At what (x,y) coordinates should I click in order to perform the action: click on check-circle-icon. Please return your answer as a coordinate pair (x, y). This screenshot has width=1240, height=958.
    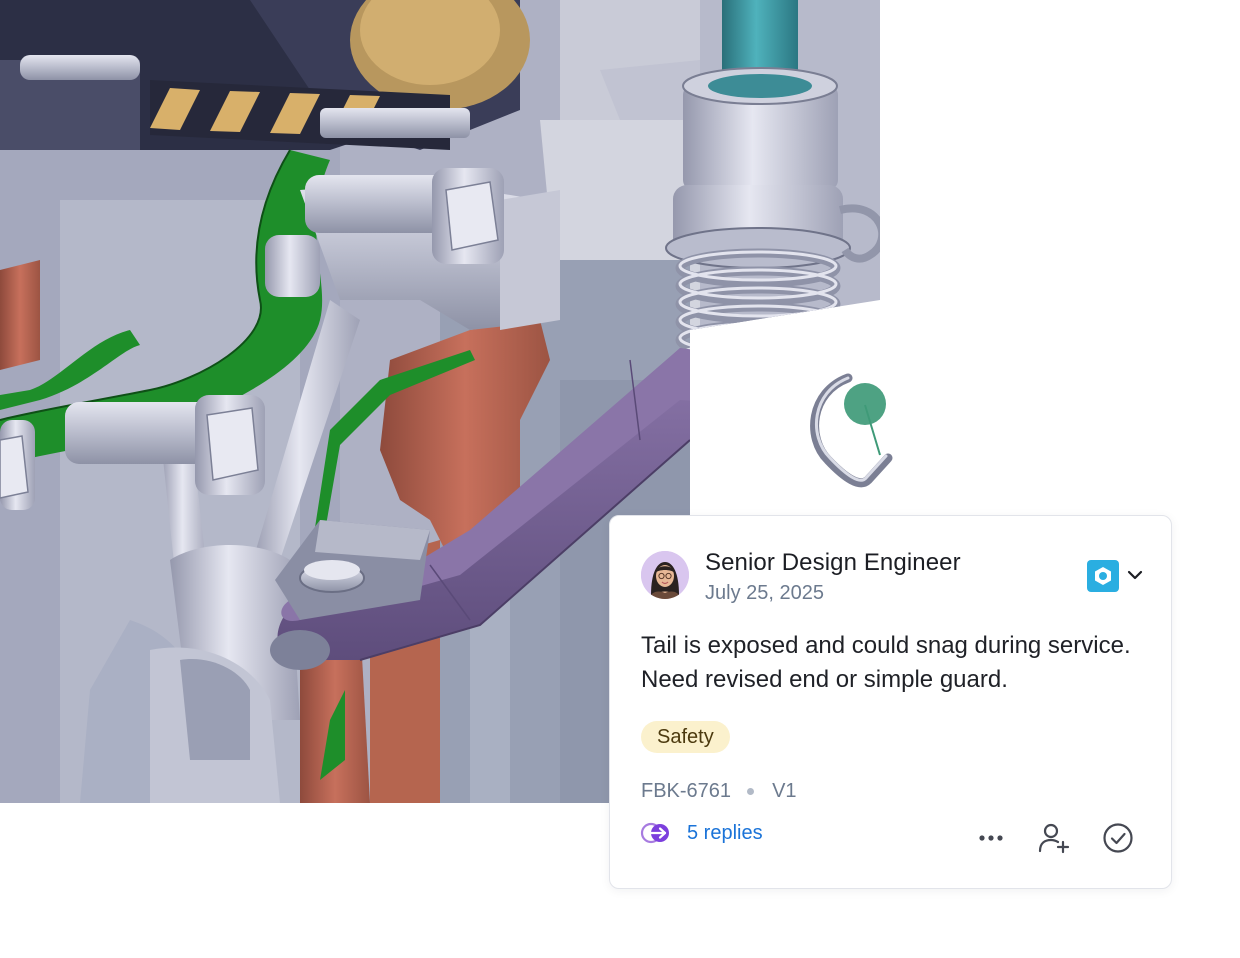
    Looking at the image, I should click on (1118, 838).